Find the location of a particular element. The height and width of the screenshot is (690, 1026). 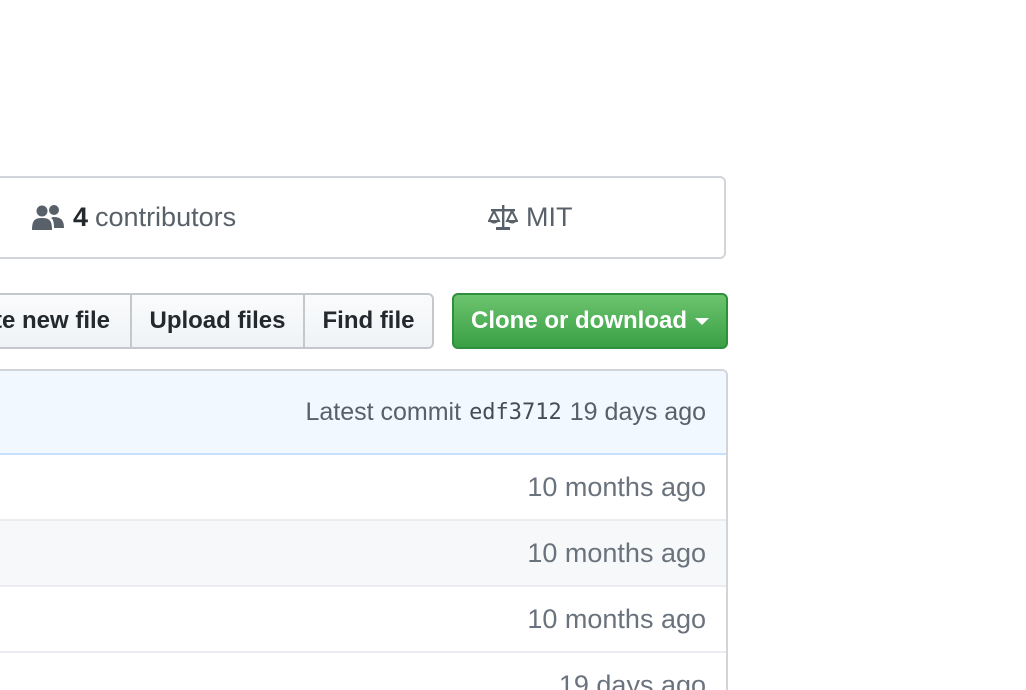

contributors-link: 4 contributors is located at coordinates (134, 217).